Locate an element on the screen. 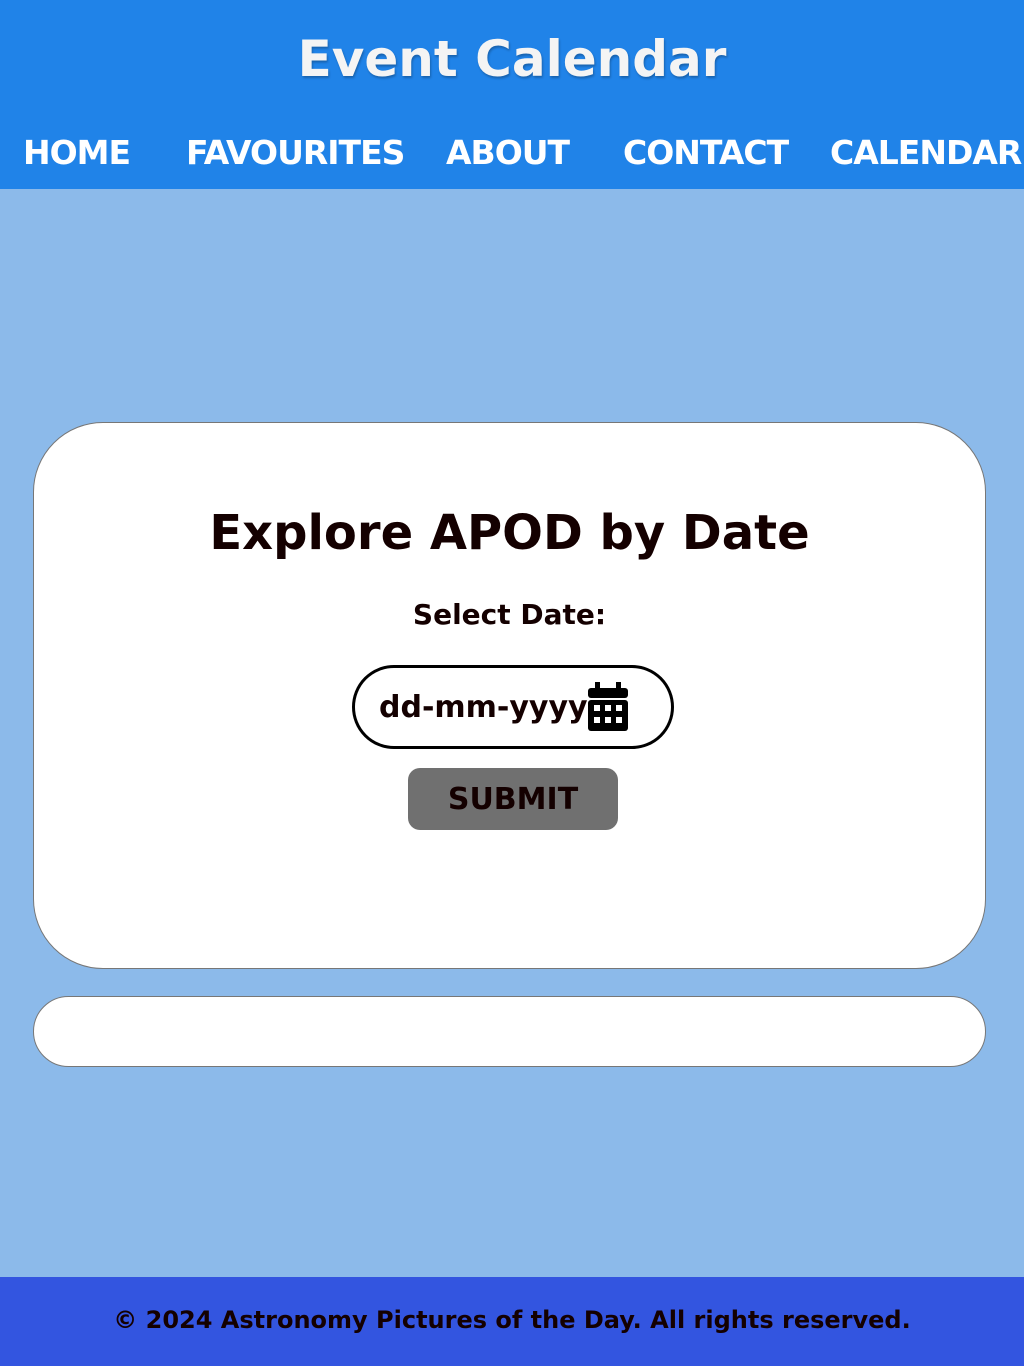 This screenshot has width=1024, height=1366. page-title: Explore APOD by Date is located at coordinates (509, 533).